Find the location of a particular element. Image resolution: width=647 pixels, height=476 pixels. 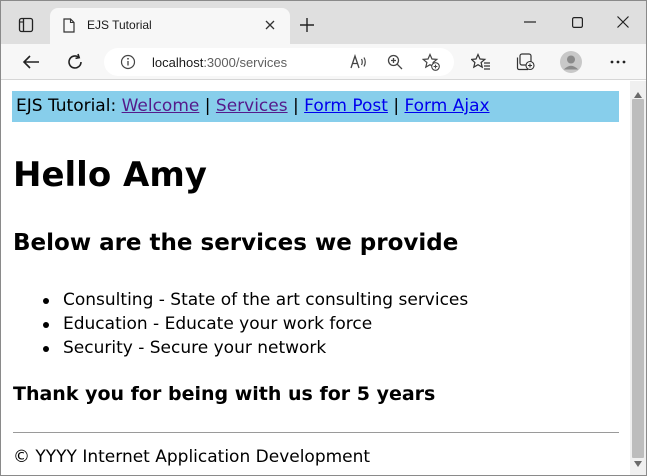

scroll-down-icon is located at coordinates (638, 463).